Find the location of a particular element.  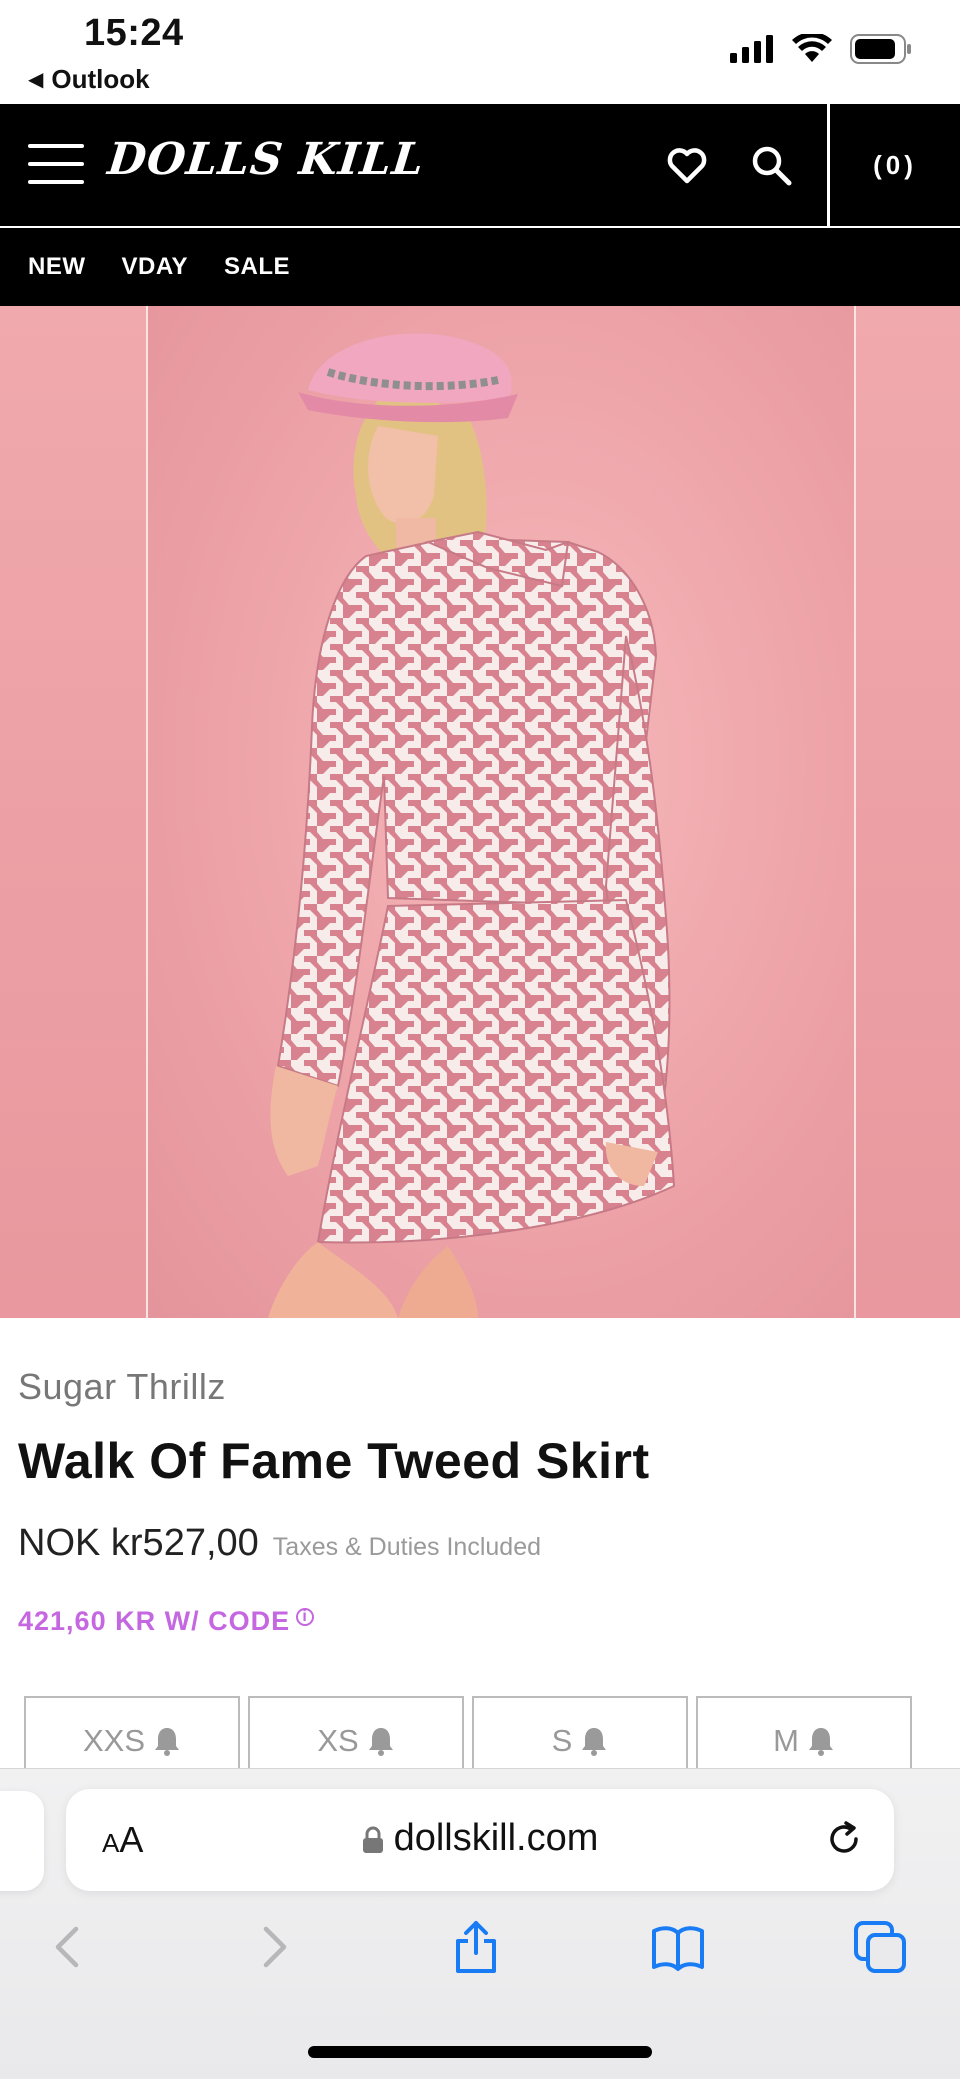

signal-icon is located at coordinates (751, 49).